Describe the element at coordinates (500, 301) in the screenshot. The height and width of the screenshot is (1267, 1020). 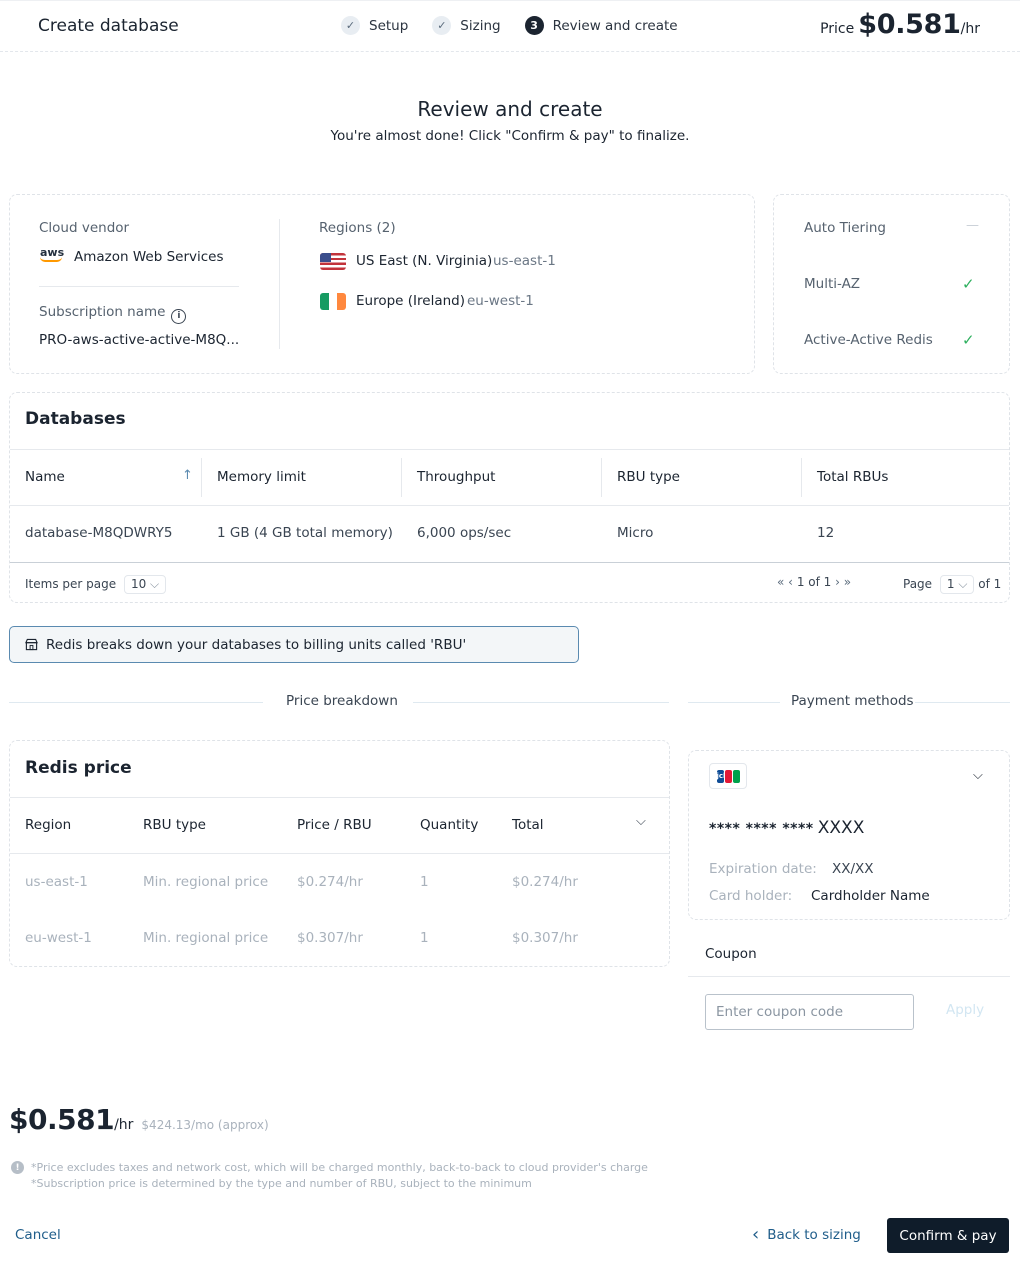
I see `region-code: eu-west-1` at that location.